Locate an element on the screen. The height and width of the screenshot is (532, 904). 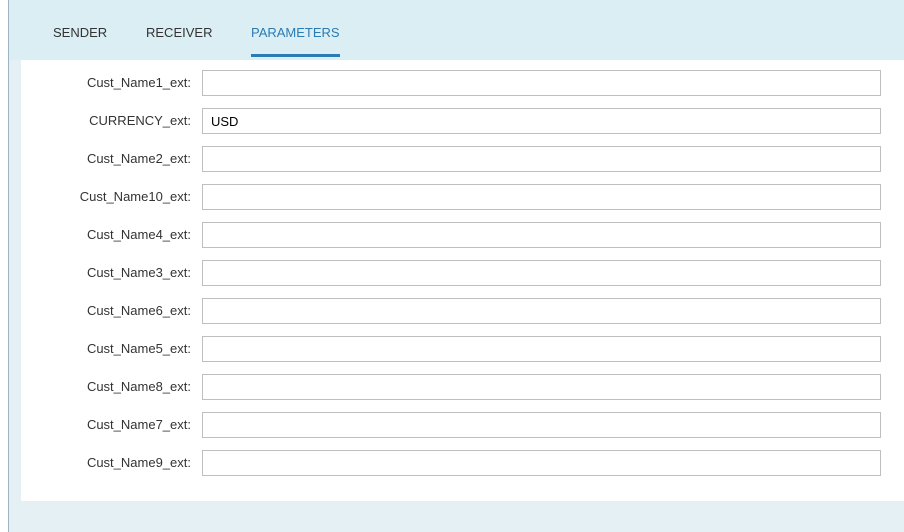
parameter-row-cust-name4: Cust_Name4_ext: is located at coordinates (462, 235).